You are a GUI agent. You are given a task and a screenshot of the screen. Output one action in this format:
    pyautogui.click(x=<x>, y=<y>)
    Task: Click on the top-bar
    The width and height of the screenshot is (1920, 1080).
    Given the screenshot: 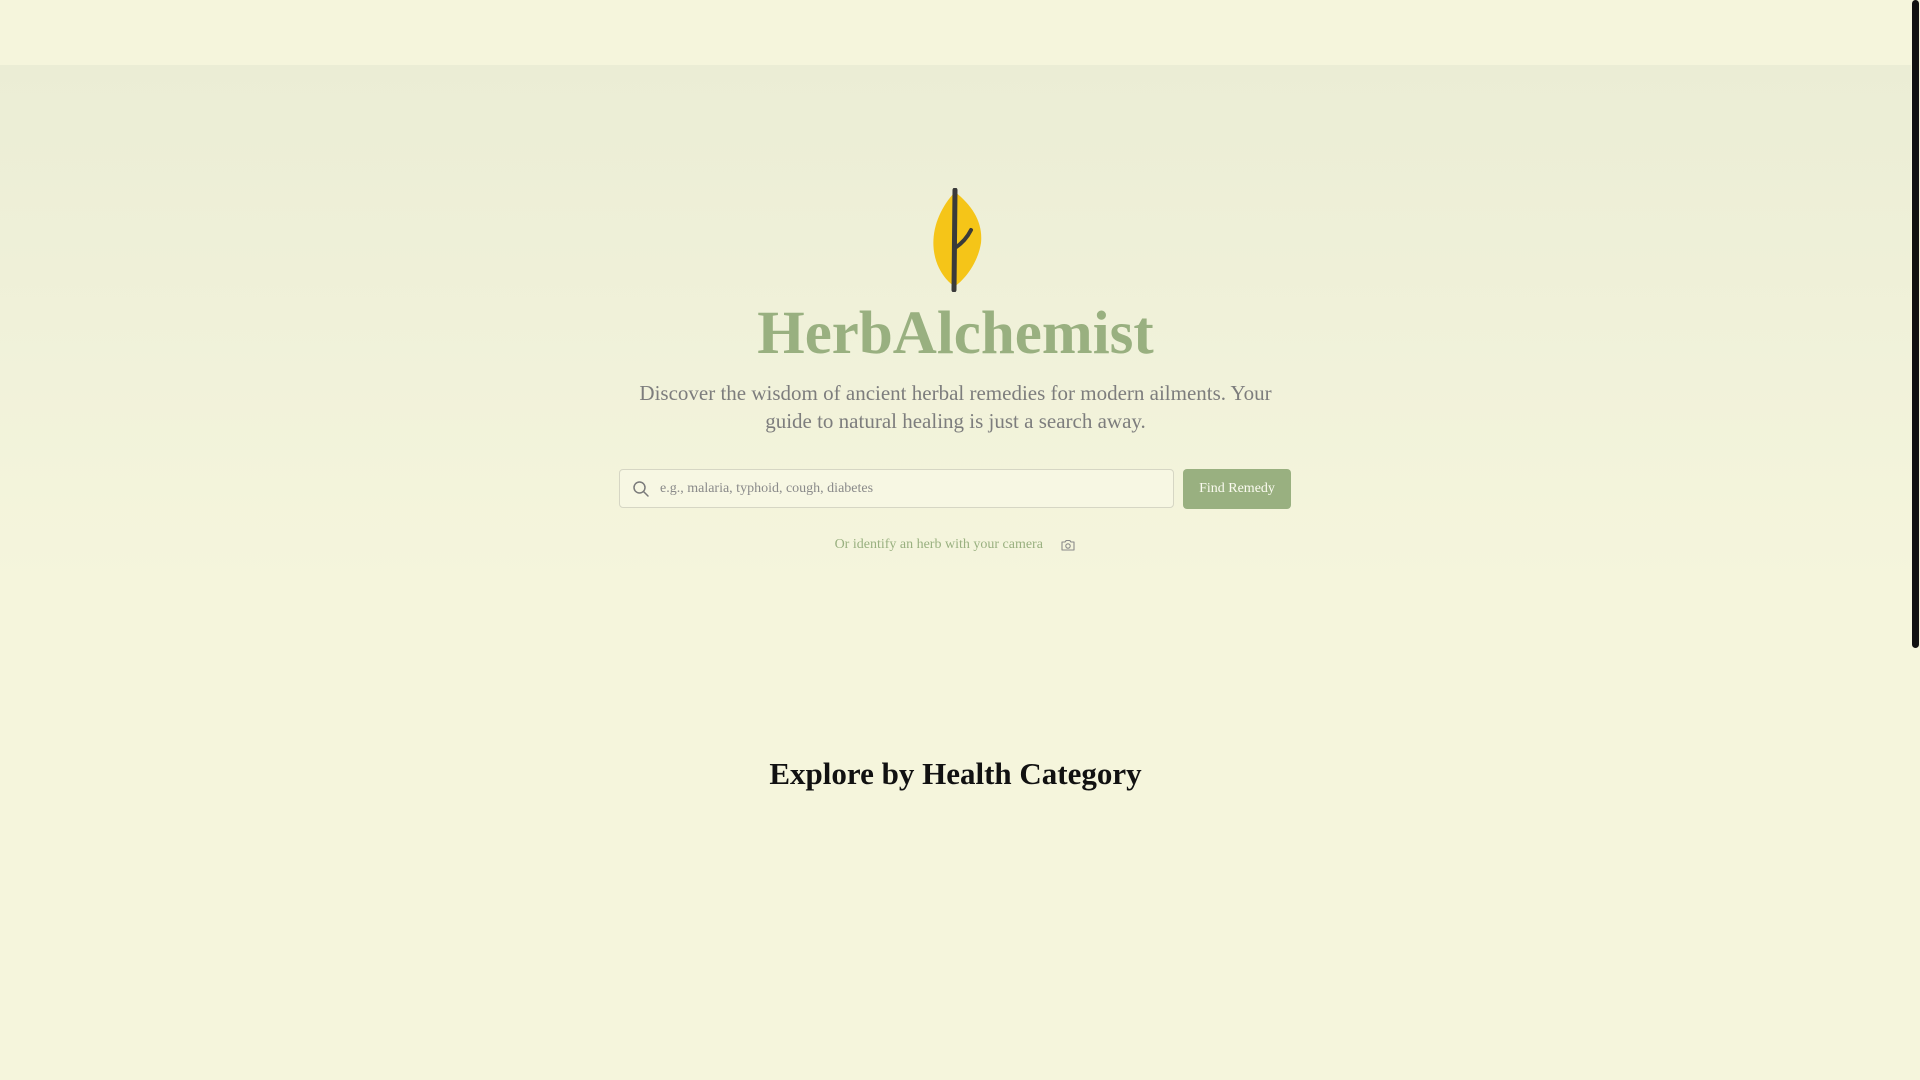 What is the action you would take?
    pyautogui.click(x=955, y=32)
    